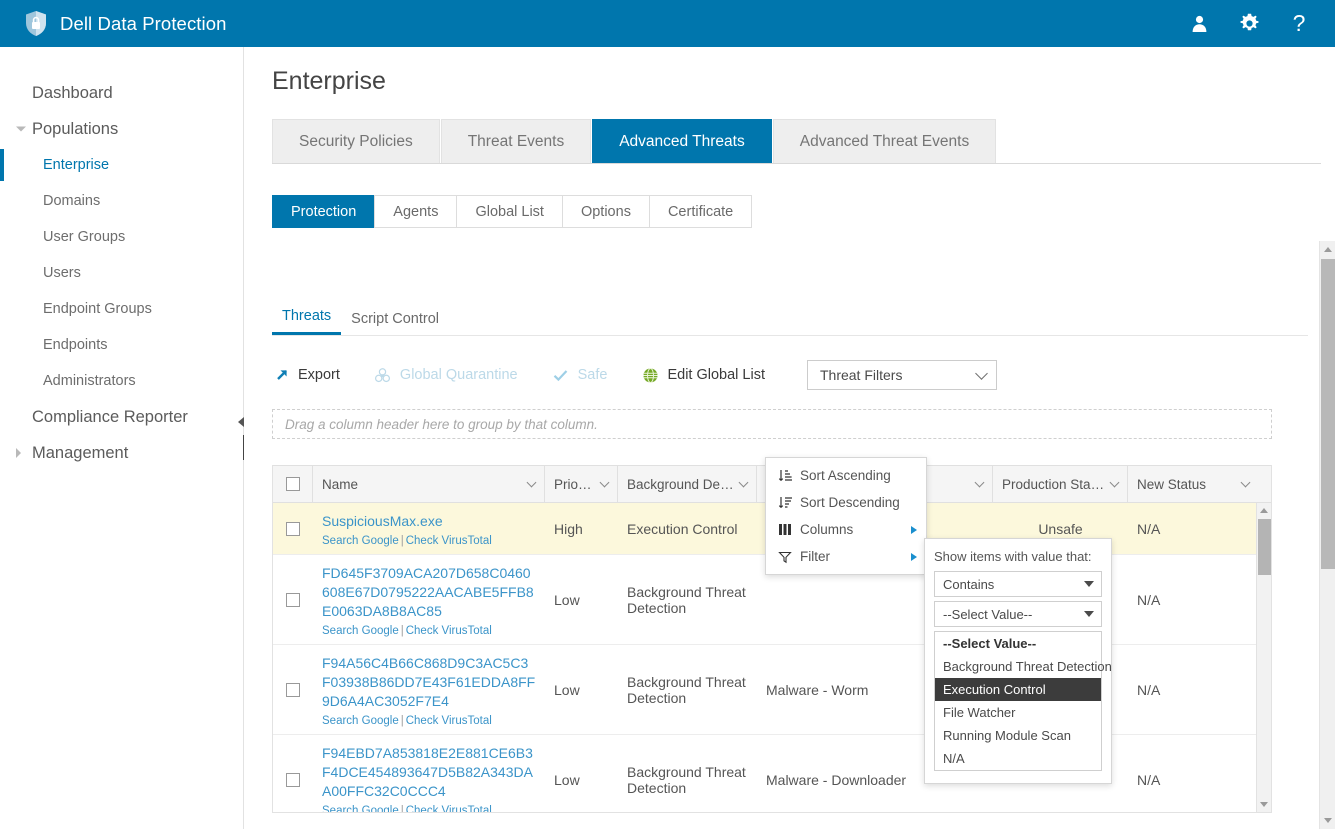 The height and width of the screenshot is (829, 1335). I want to click on tab-threat-events: Threat Events, so click(516, 141).